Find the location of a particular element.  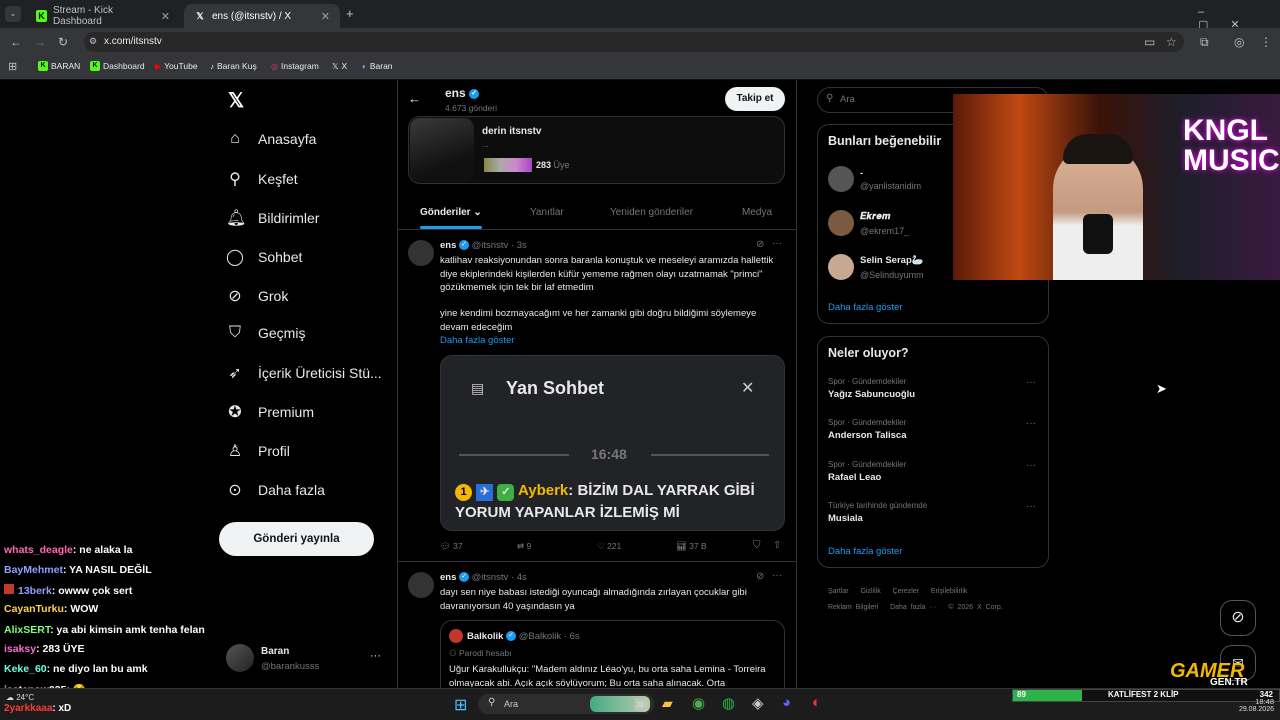

user-name: 𝑬𝒌𝒓𝒆𝒎 is located at coordinates (875, 216).